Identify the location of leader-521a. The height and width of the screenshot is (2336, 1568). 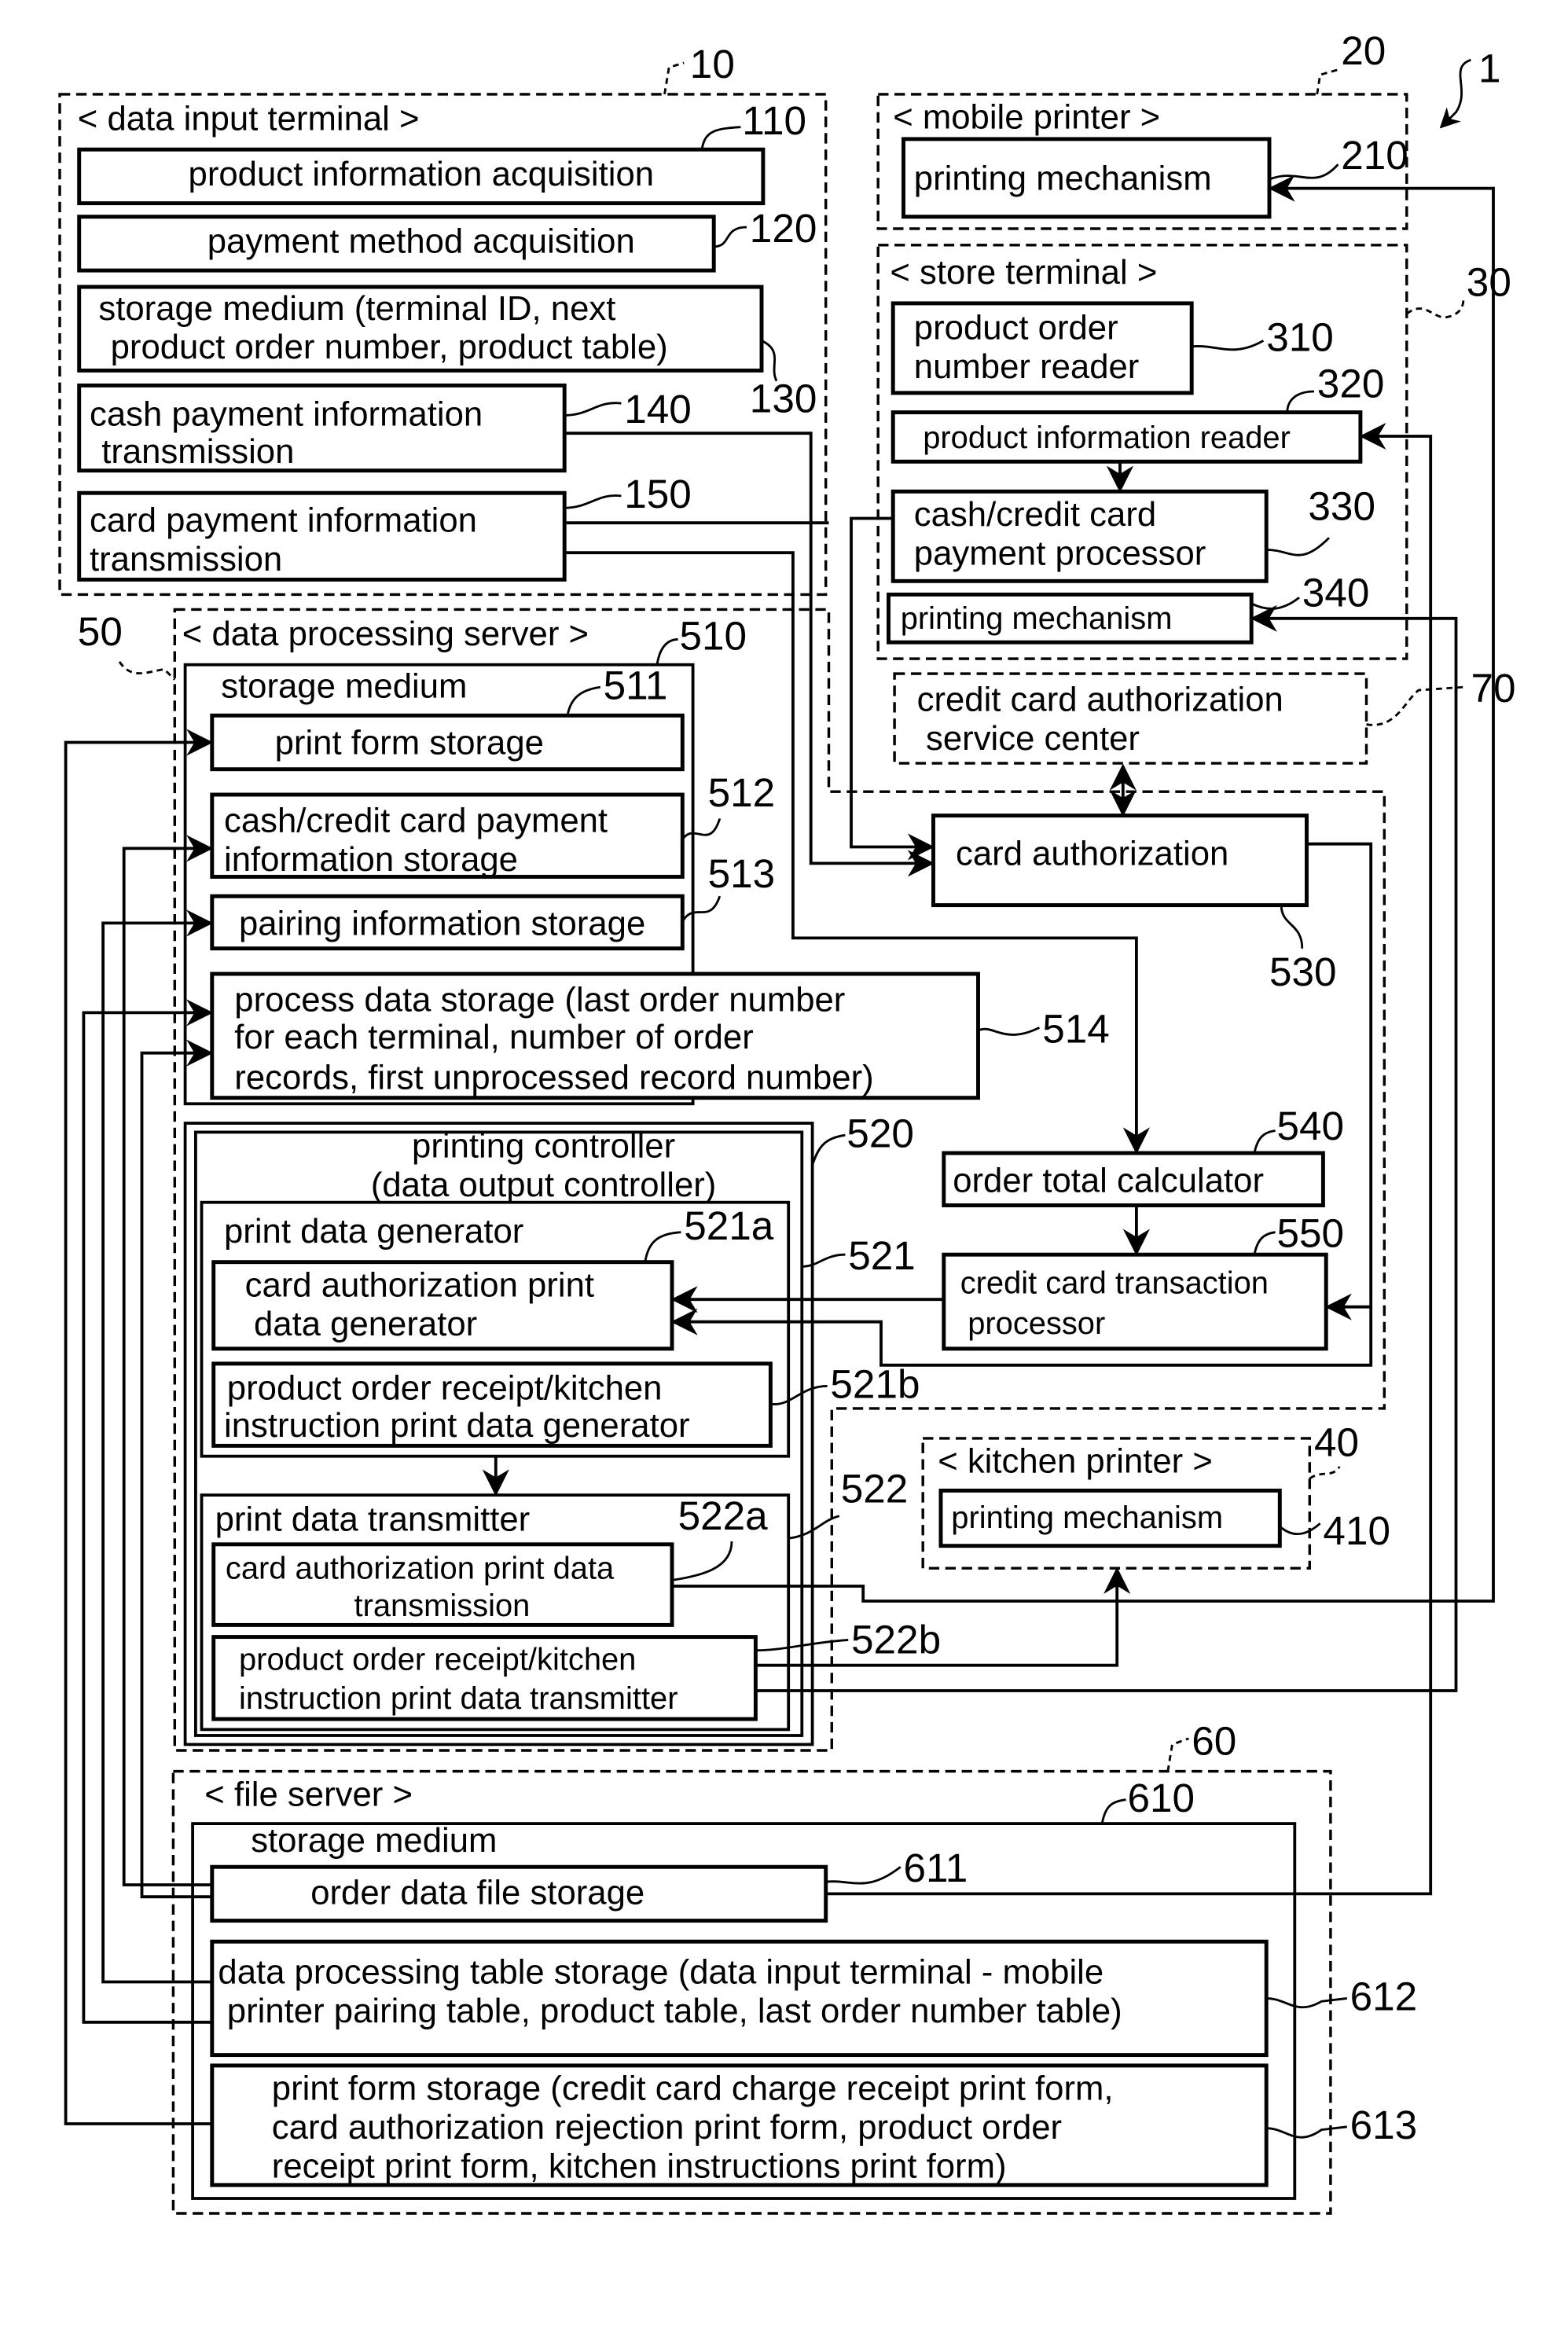
(662, 1246).